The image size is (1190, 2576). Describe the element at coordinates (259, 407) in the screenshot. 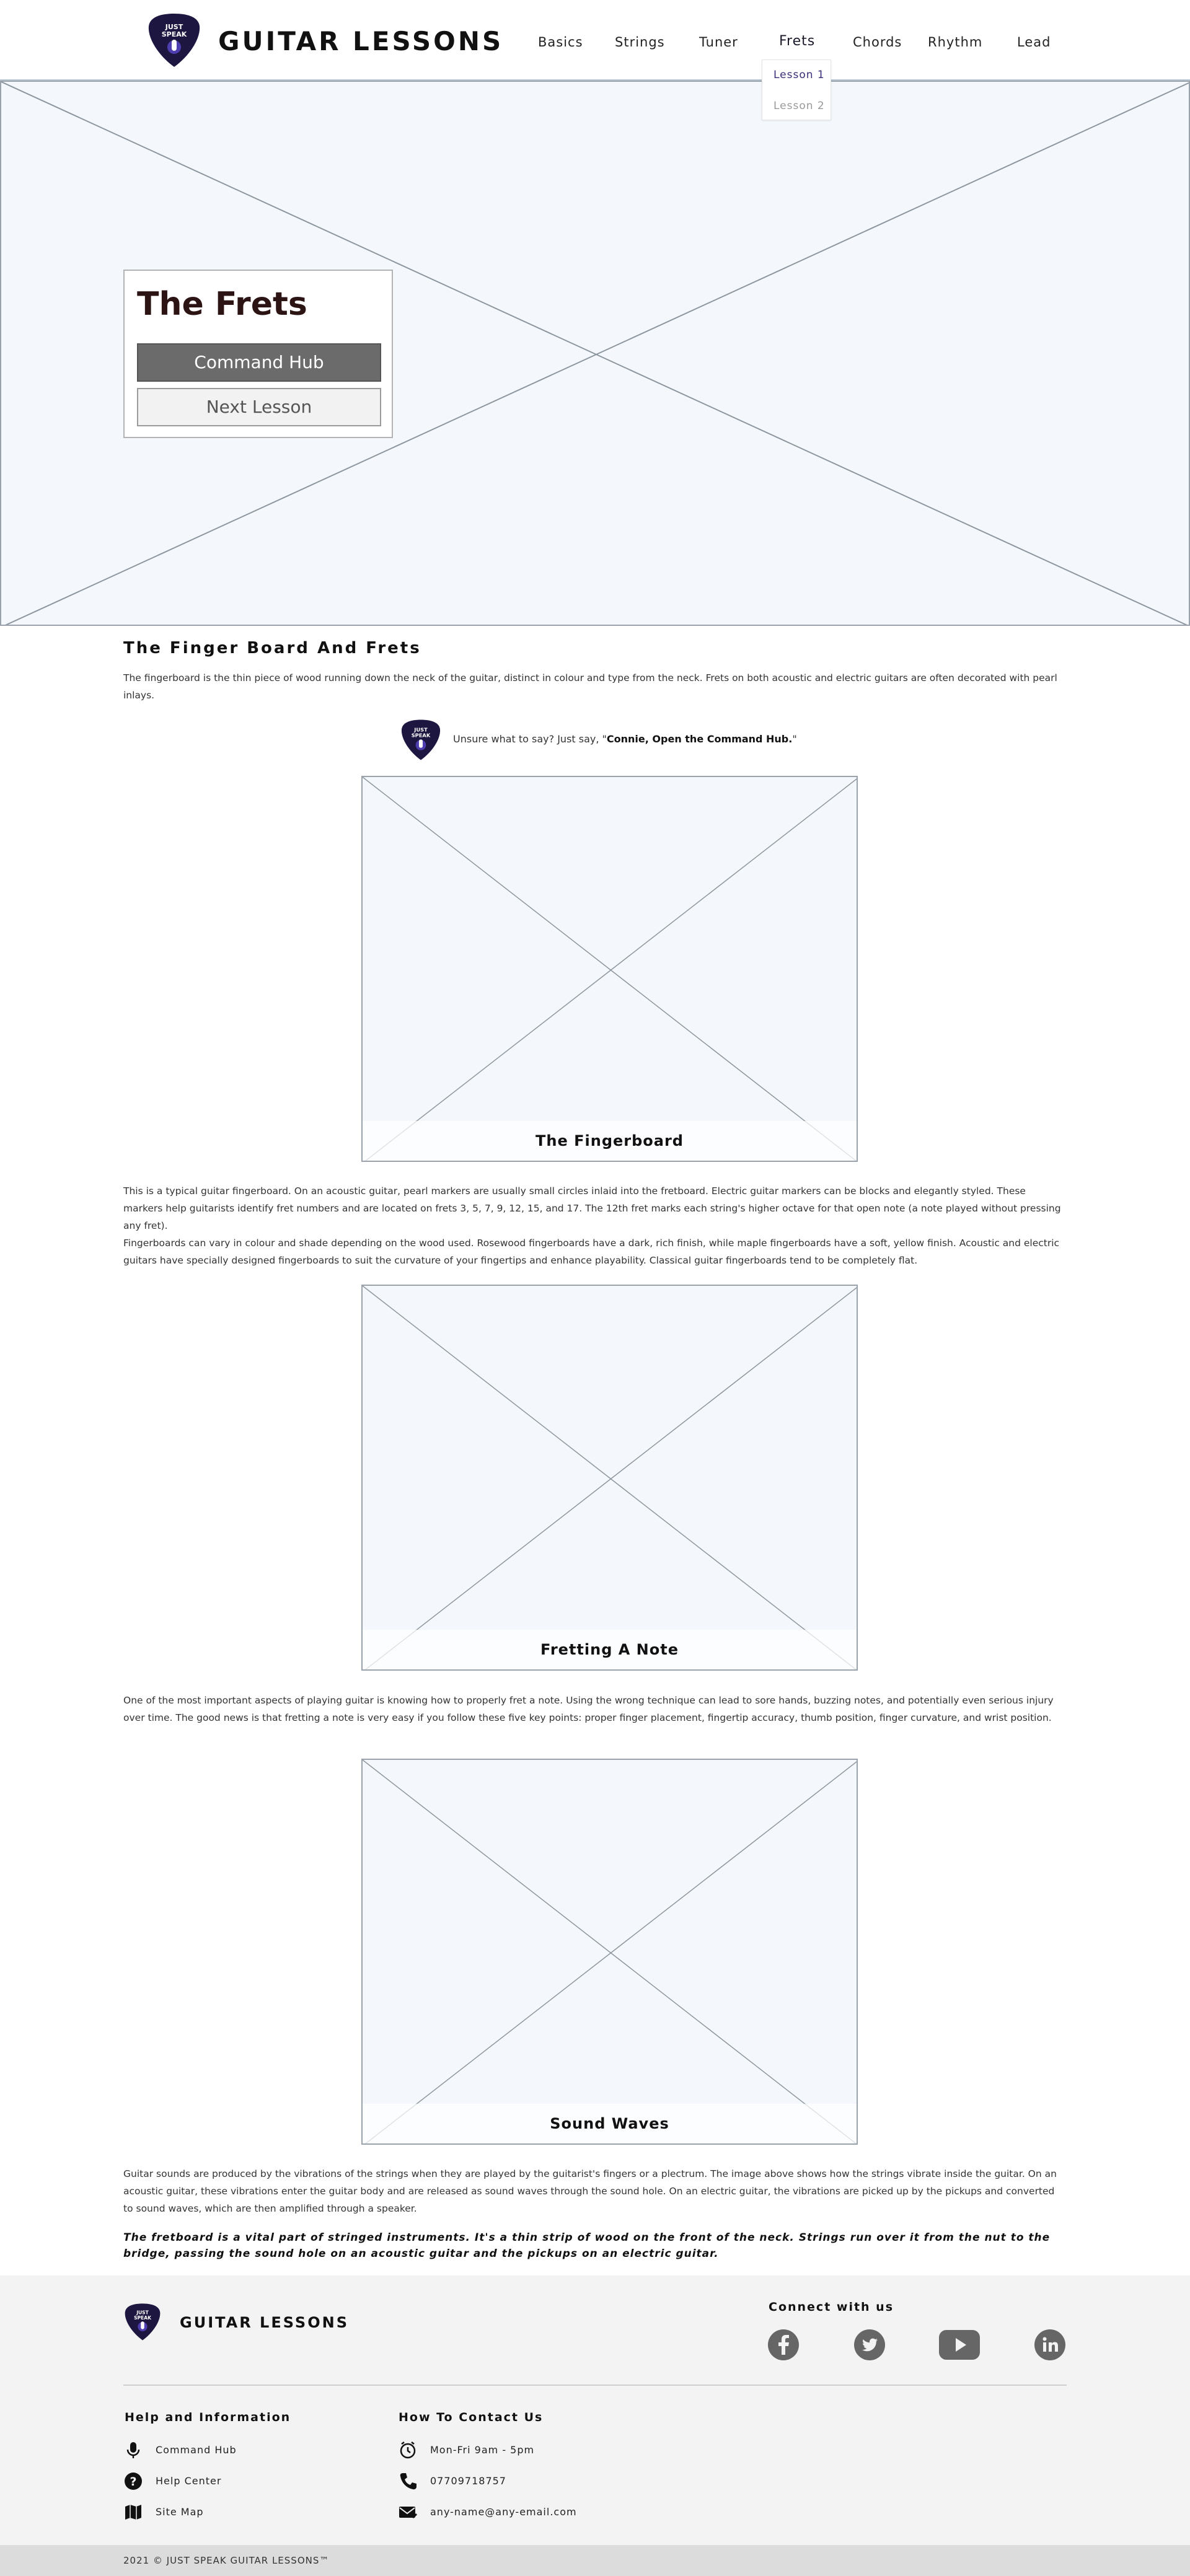

I see `next-lesson-button: Next Lesson` at that location.